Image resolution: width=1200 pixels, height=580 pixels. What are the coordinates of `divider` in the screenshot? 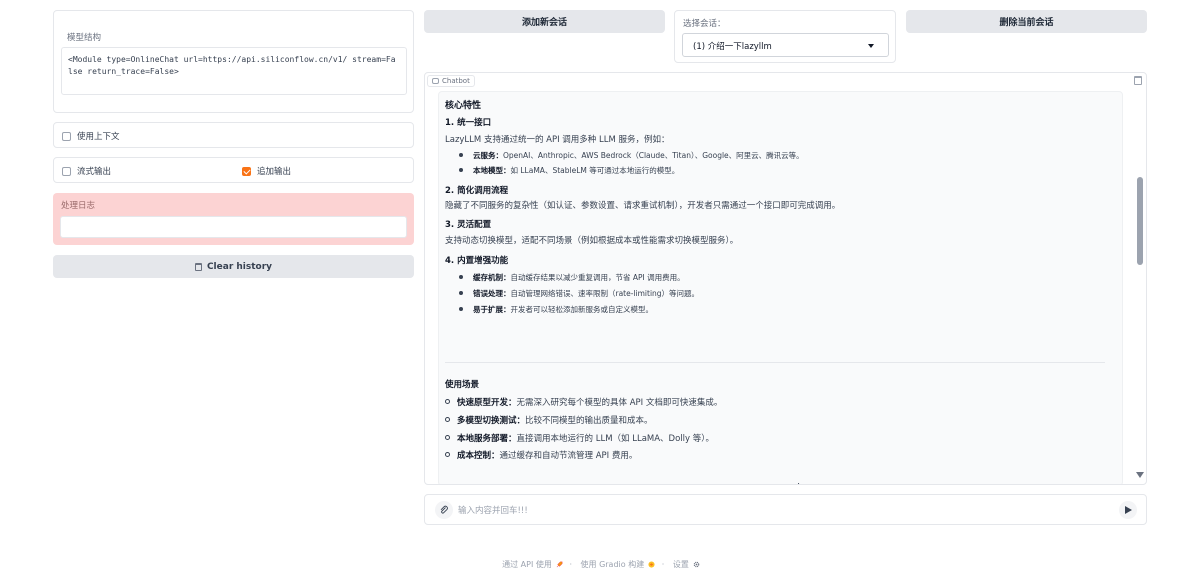 It's located at (775, 362).